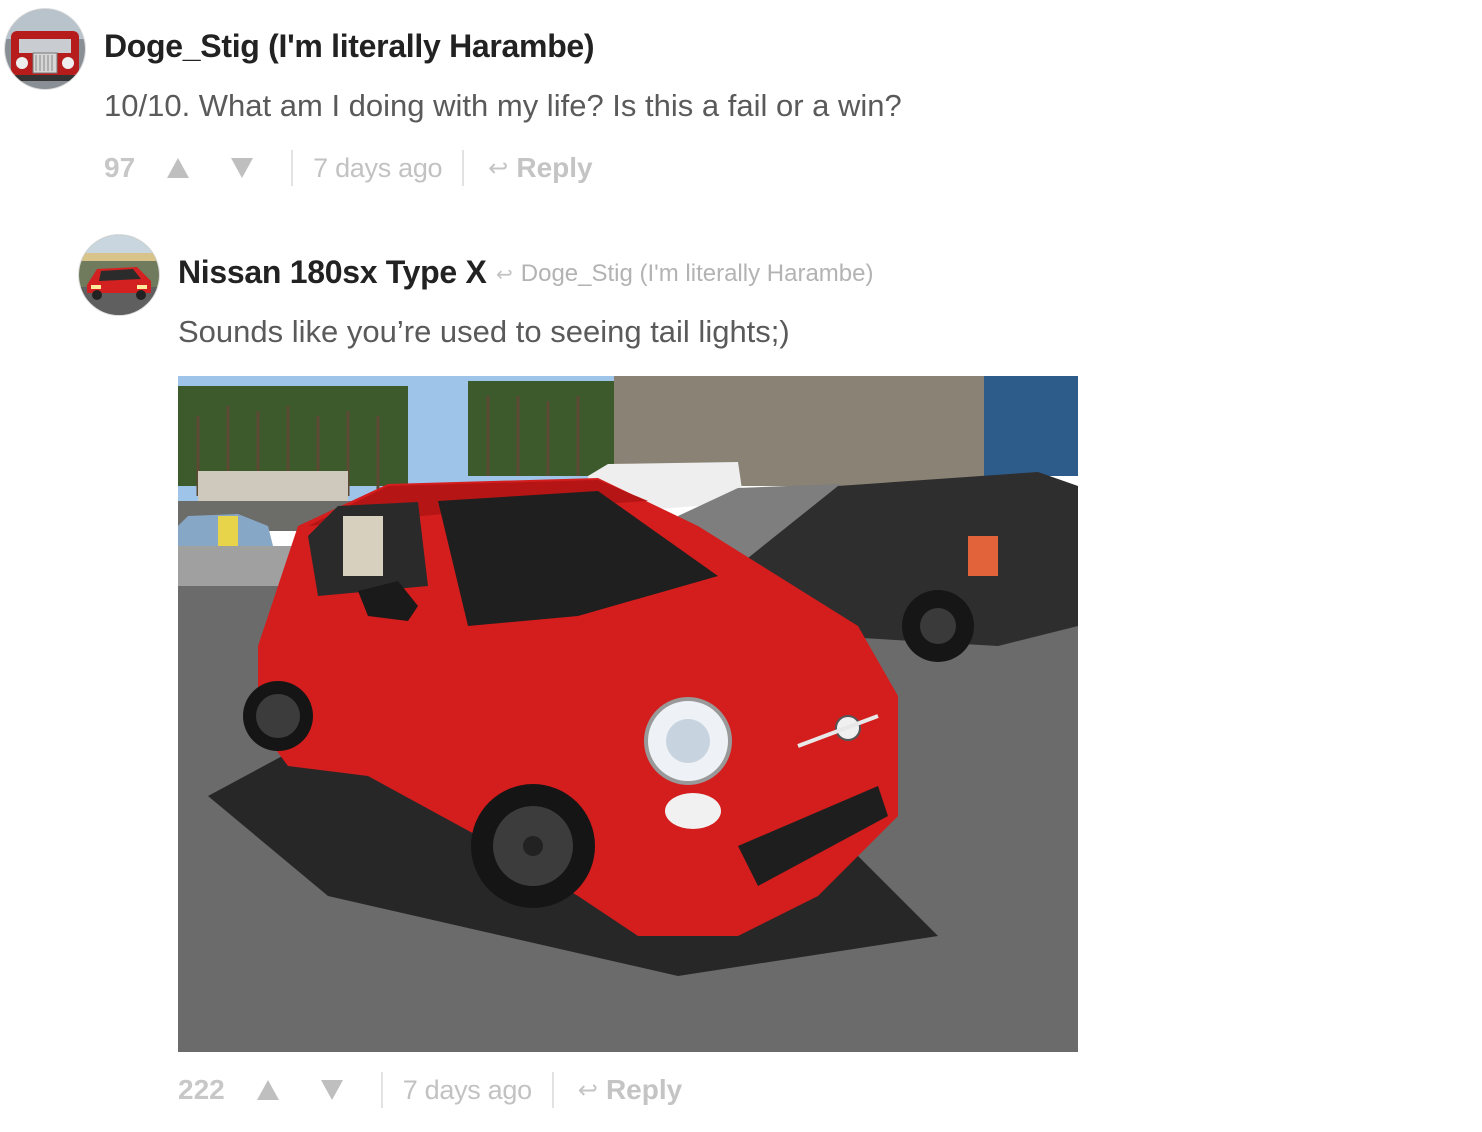 The height and width of the screenshot is (1132, 1482). What do you see at coordinates (697, 273) in the screenshot?
I see `reply-to-name: Doge_Stig (I'm literally Harambe)` at bounding box center [697, 273].